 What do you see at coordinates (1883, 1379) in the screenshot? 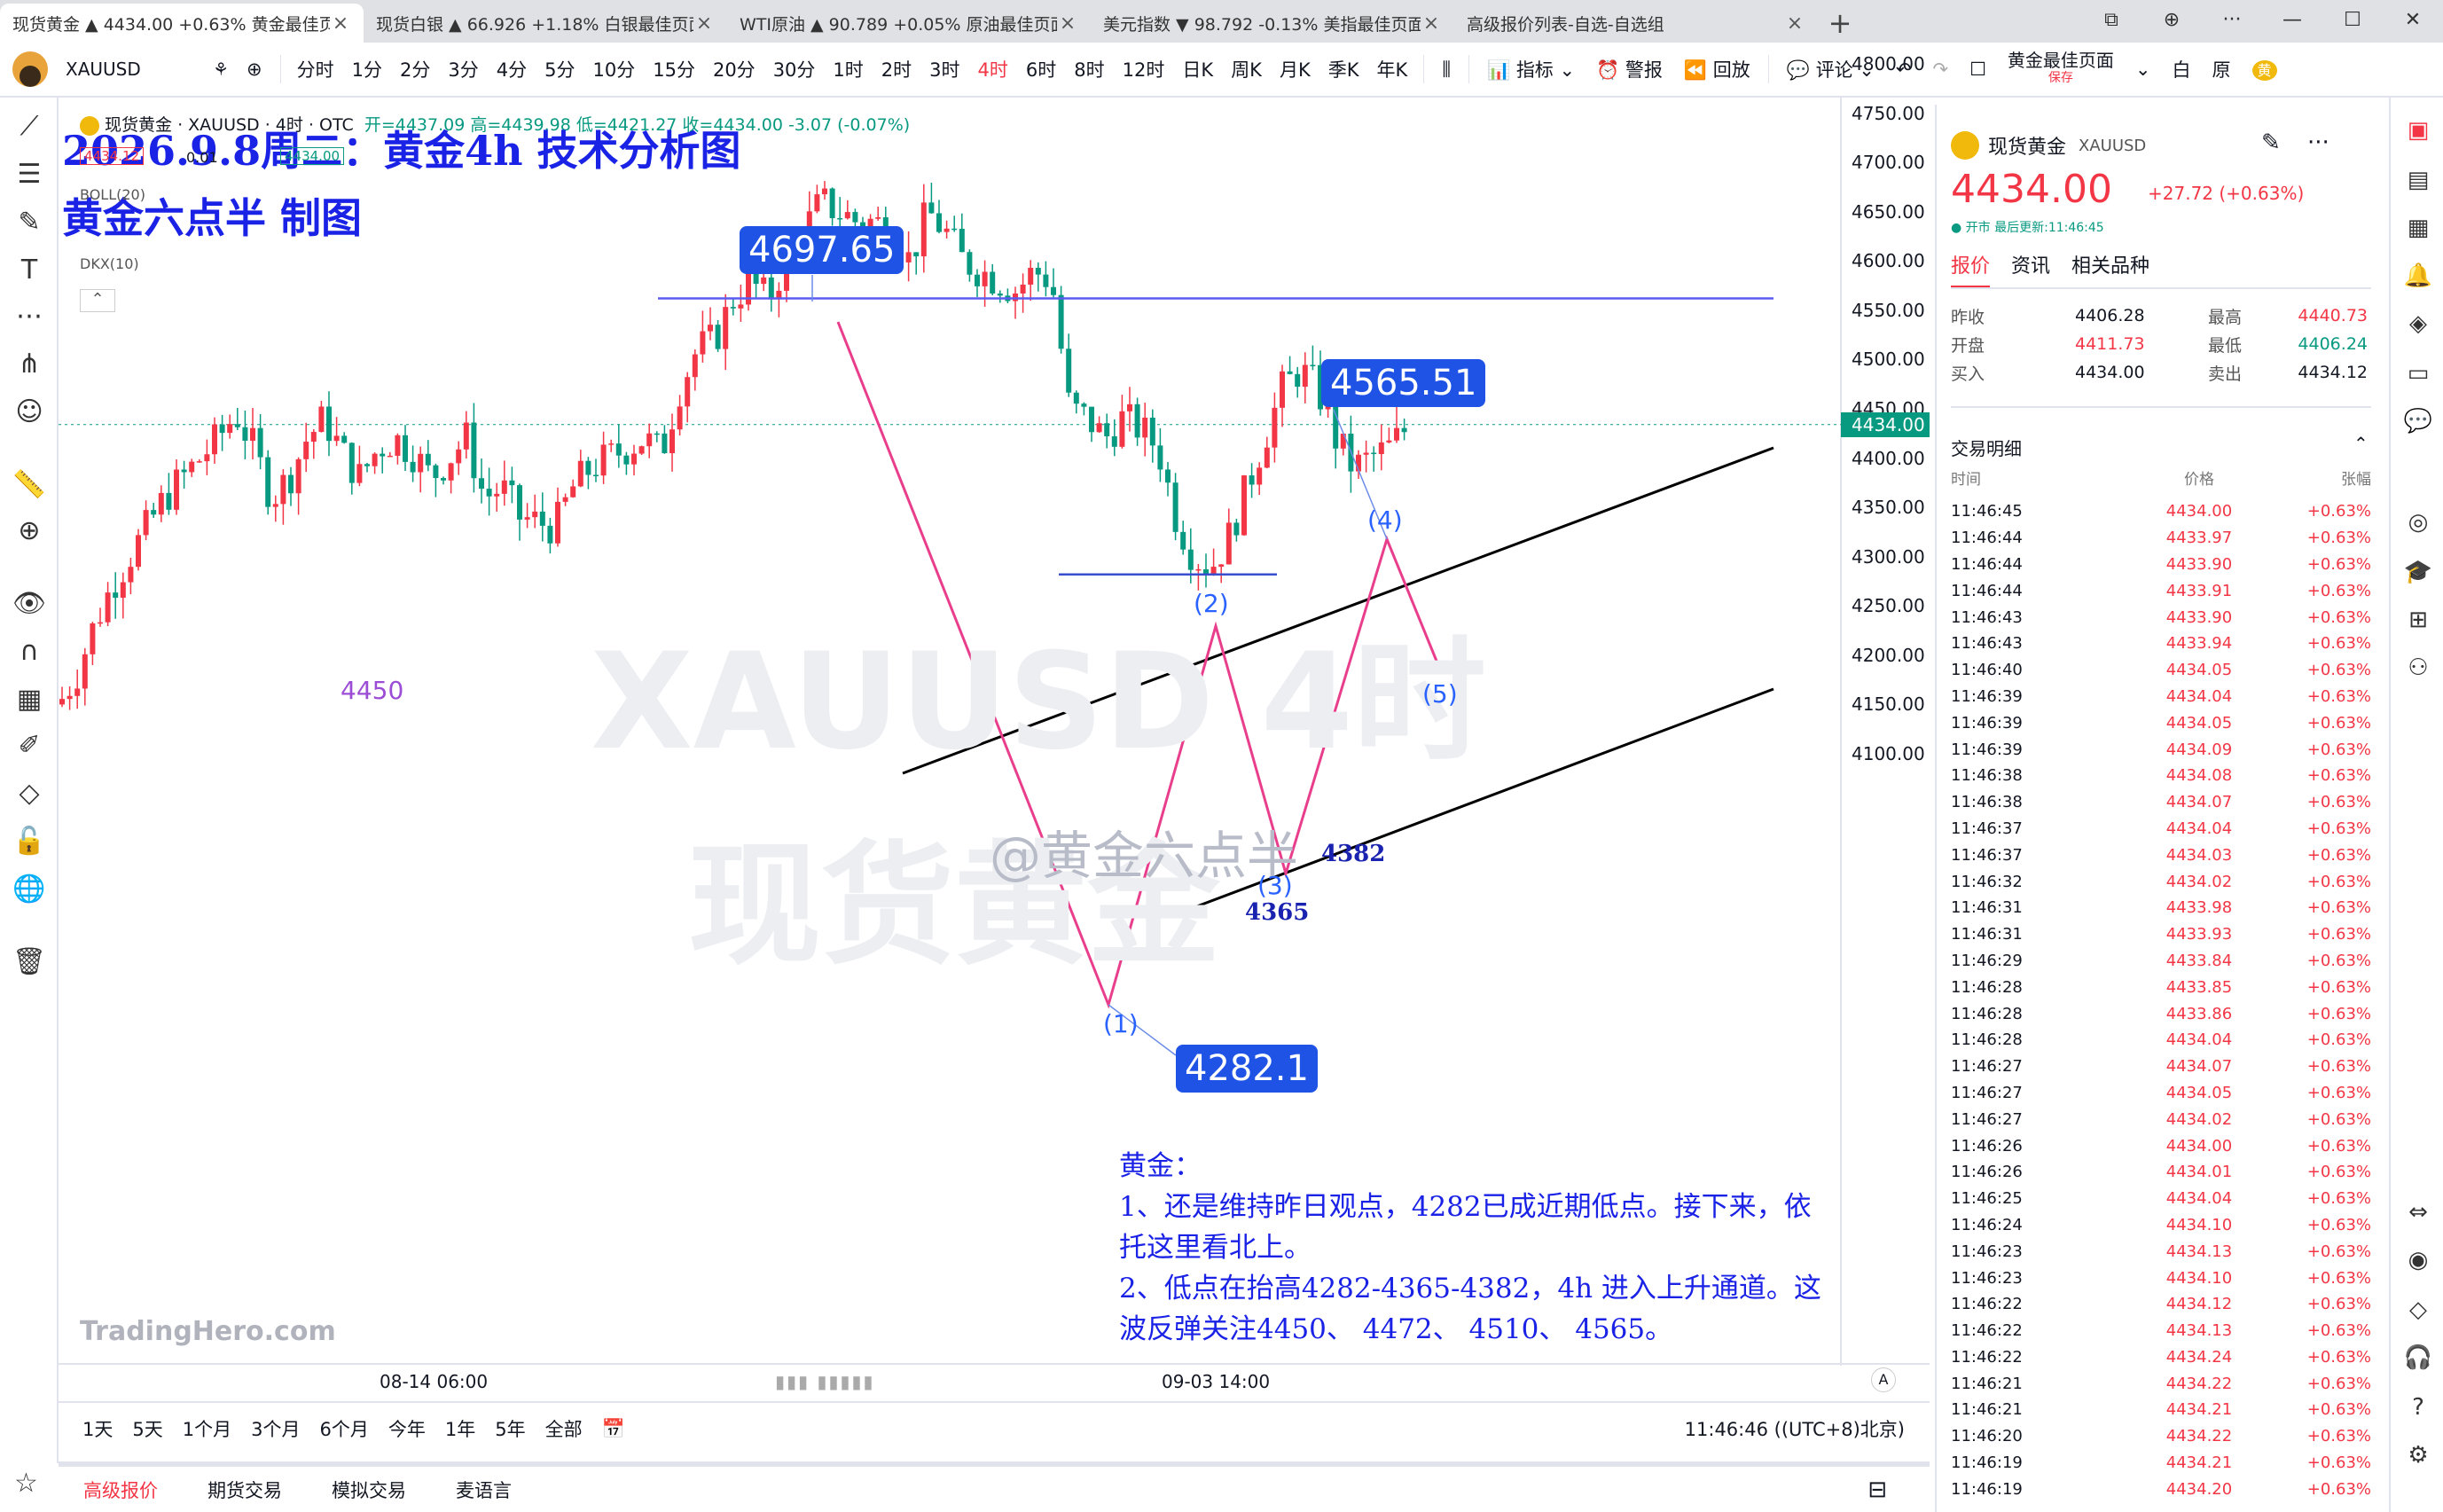
I see `auto-scale-button: A` at bounding box center [1883, 1379].